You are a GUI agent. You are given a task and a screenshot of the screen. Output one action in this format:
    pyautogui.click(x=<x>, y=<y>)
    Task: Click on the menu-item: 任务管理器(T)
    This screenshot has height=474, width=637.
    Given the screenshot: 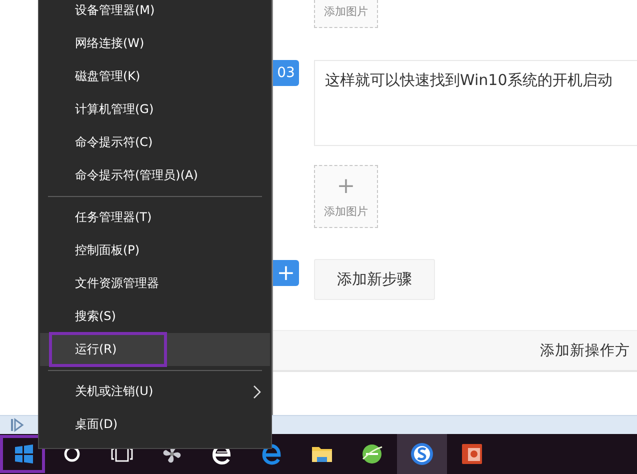 What is the action you would take?
    pyautogui.click(x=155, y=217)
    